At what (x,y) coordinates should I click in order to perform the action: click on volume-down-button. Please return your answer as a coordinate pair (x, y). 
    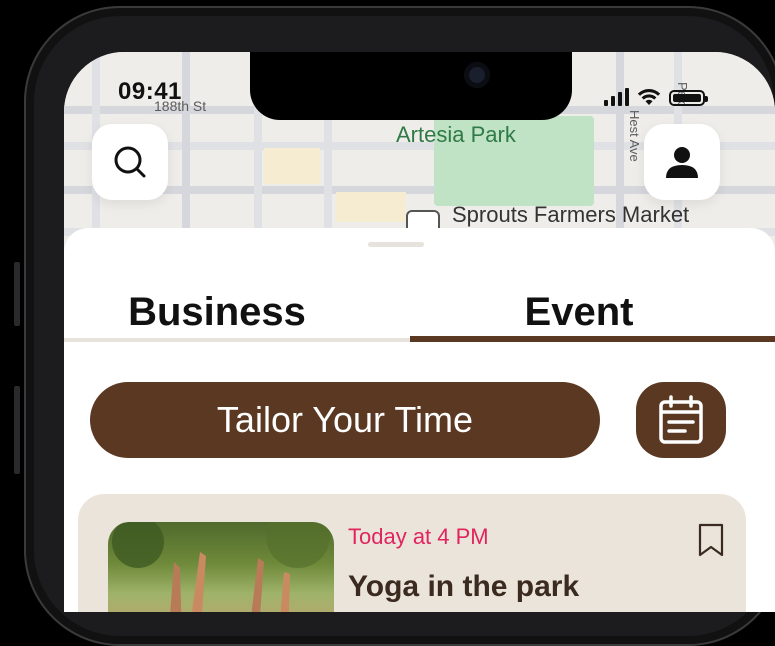
    Looking at the image, I should click on (17, 430).